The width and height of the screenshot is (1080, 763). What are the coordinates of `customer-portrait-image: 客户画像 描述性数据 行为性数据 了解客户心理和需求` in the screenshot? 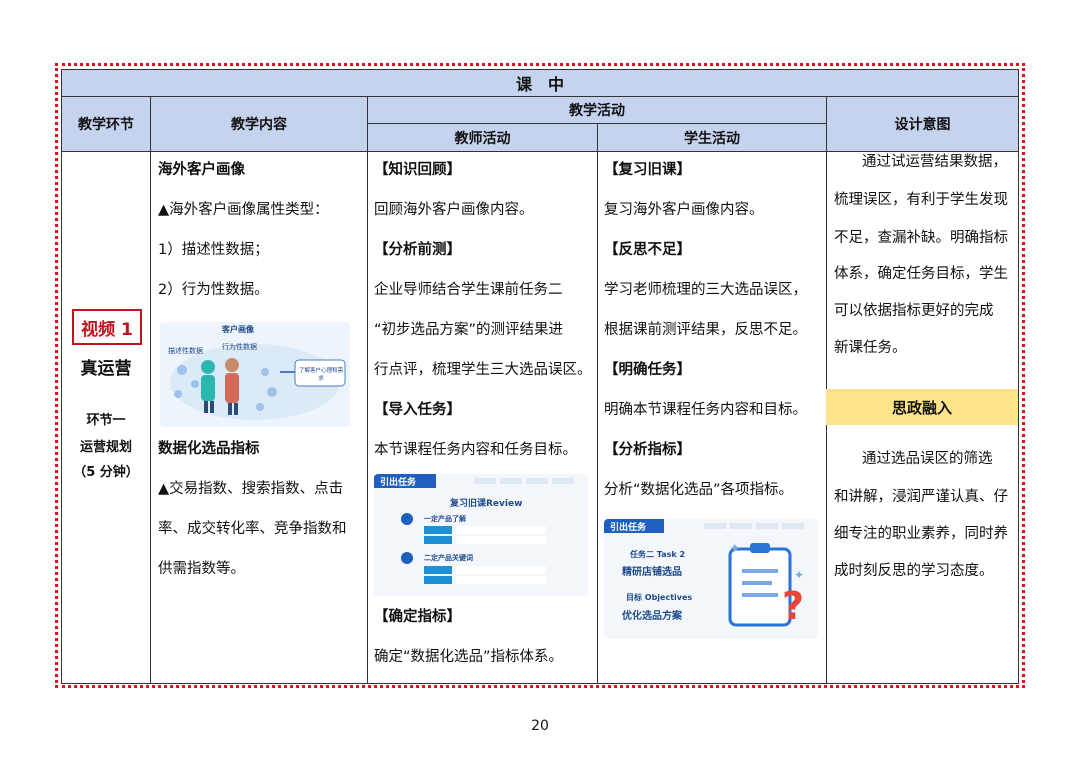 It's located at (255, 374).